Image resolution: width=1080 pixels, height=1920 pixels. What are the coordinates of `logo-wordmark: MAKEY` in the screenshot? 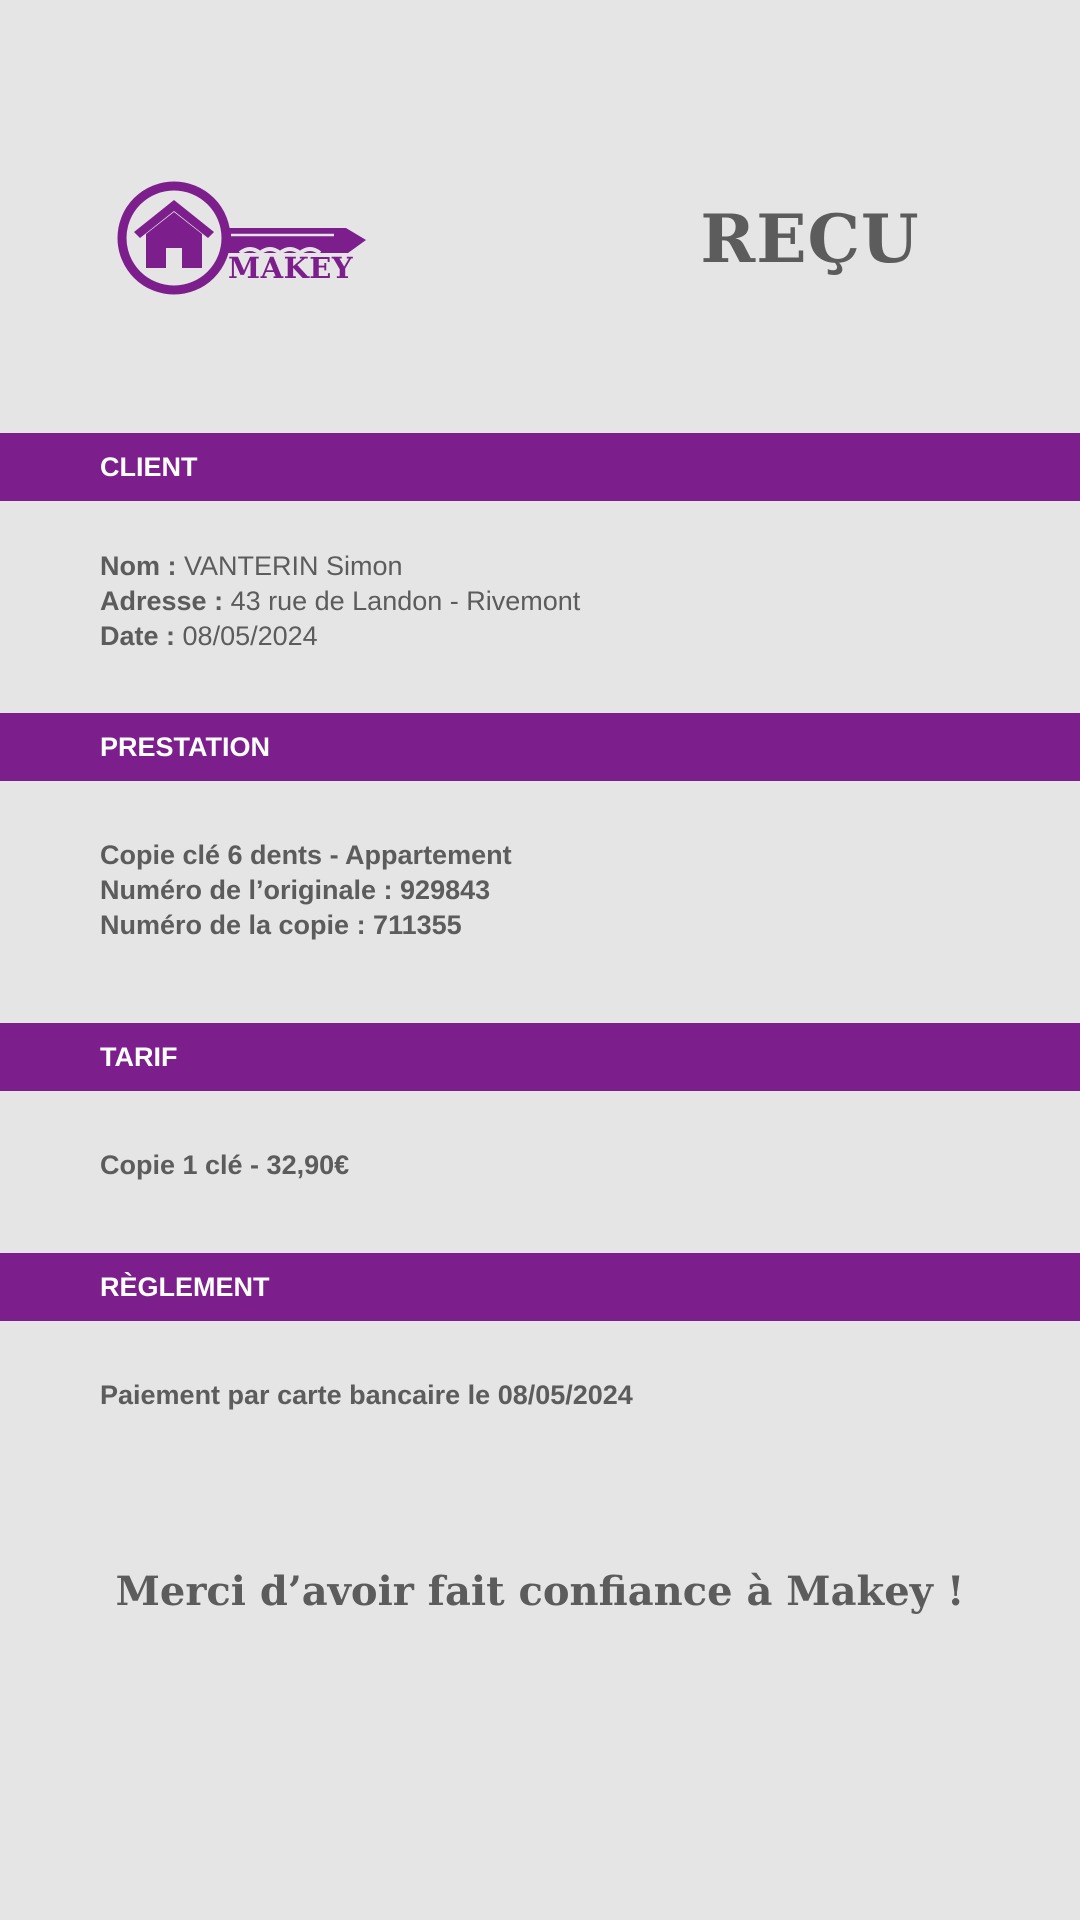 It's located at (291, 268).